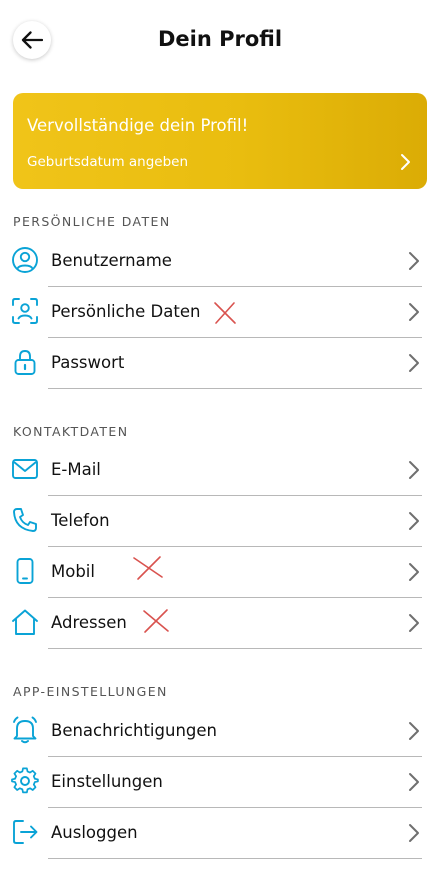 The width and height of the screenshot is (440, 872). I want to click on menu-item-email: E-Mail, so click(220, 470).